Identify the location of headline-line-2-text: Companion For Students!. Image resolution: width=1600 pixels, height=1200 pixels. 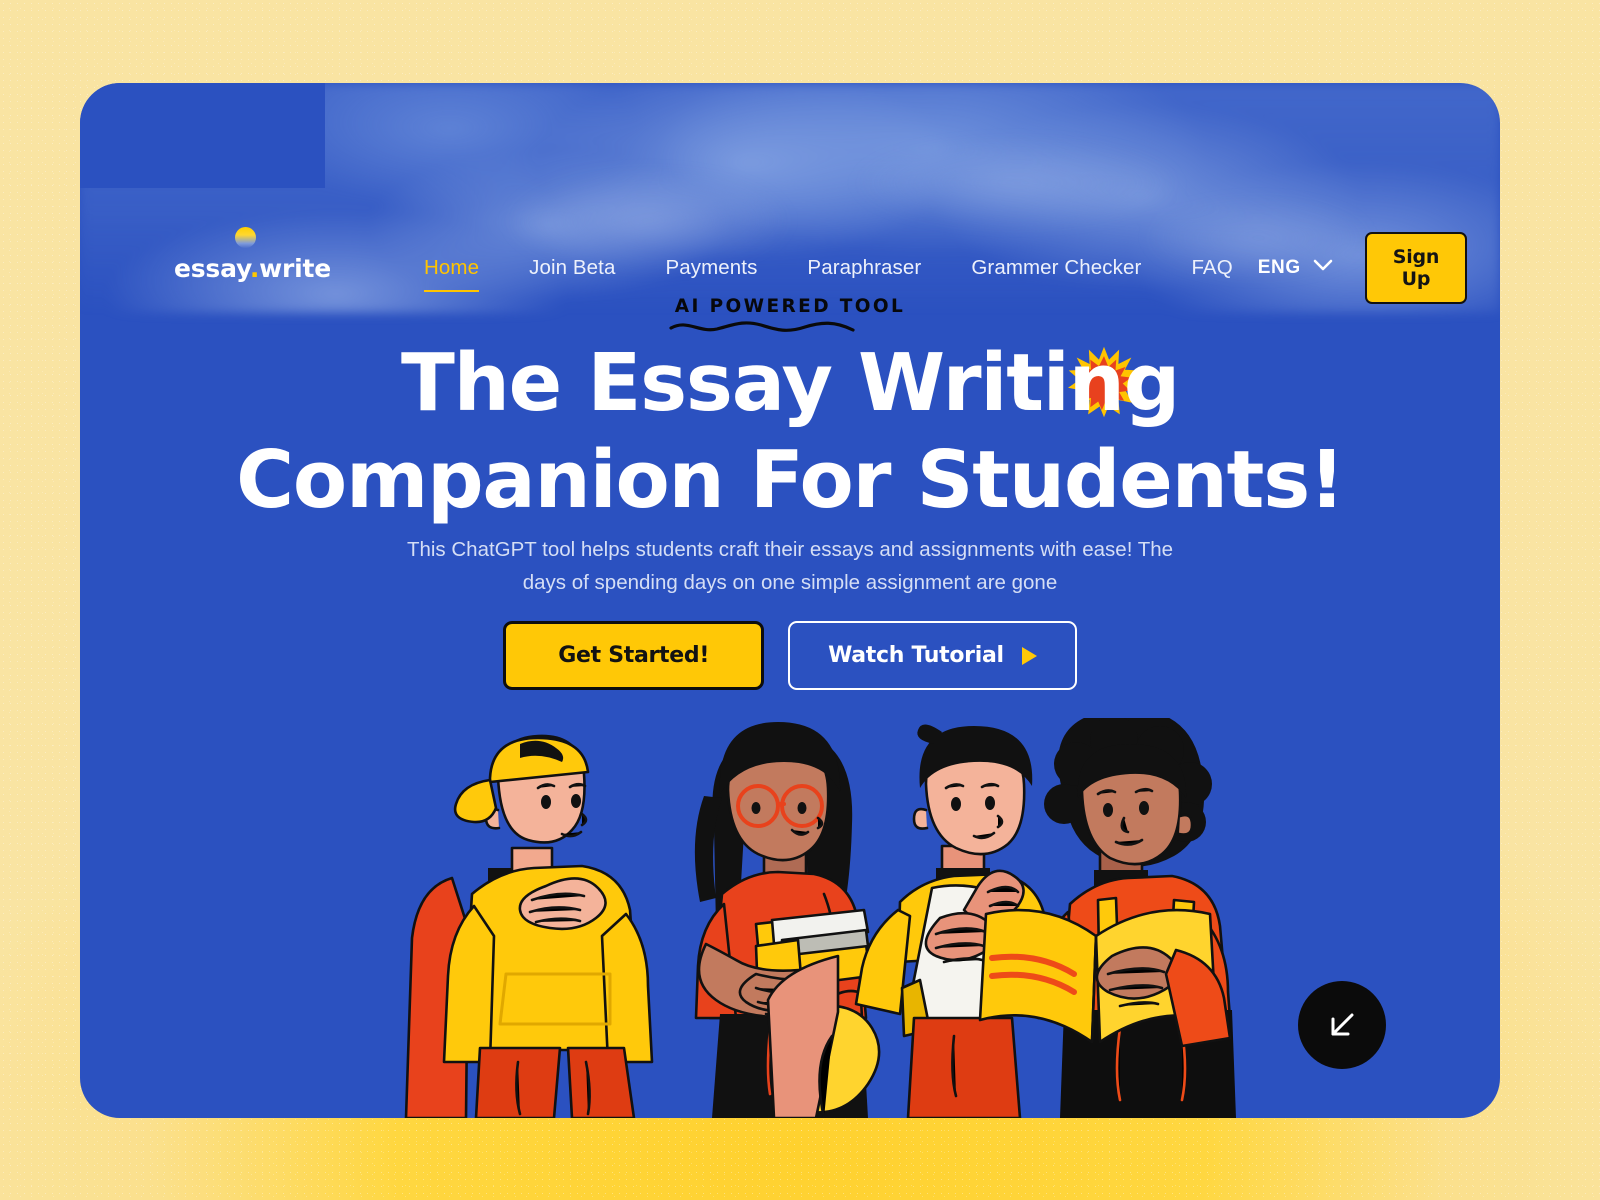
(790, 480).